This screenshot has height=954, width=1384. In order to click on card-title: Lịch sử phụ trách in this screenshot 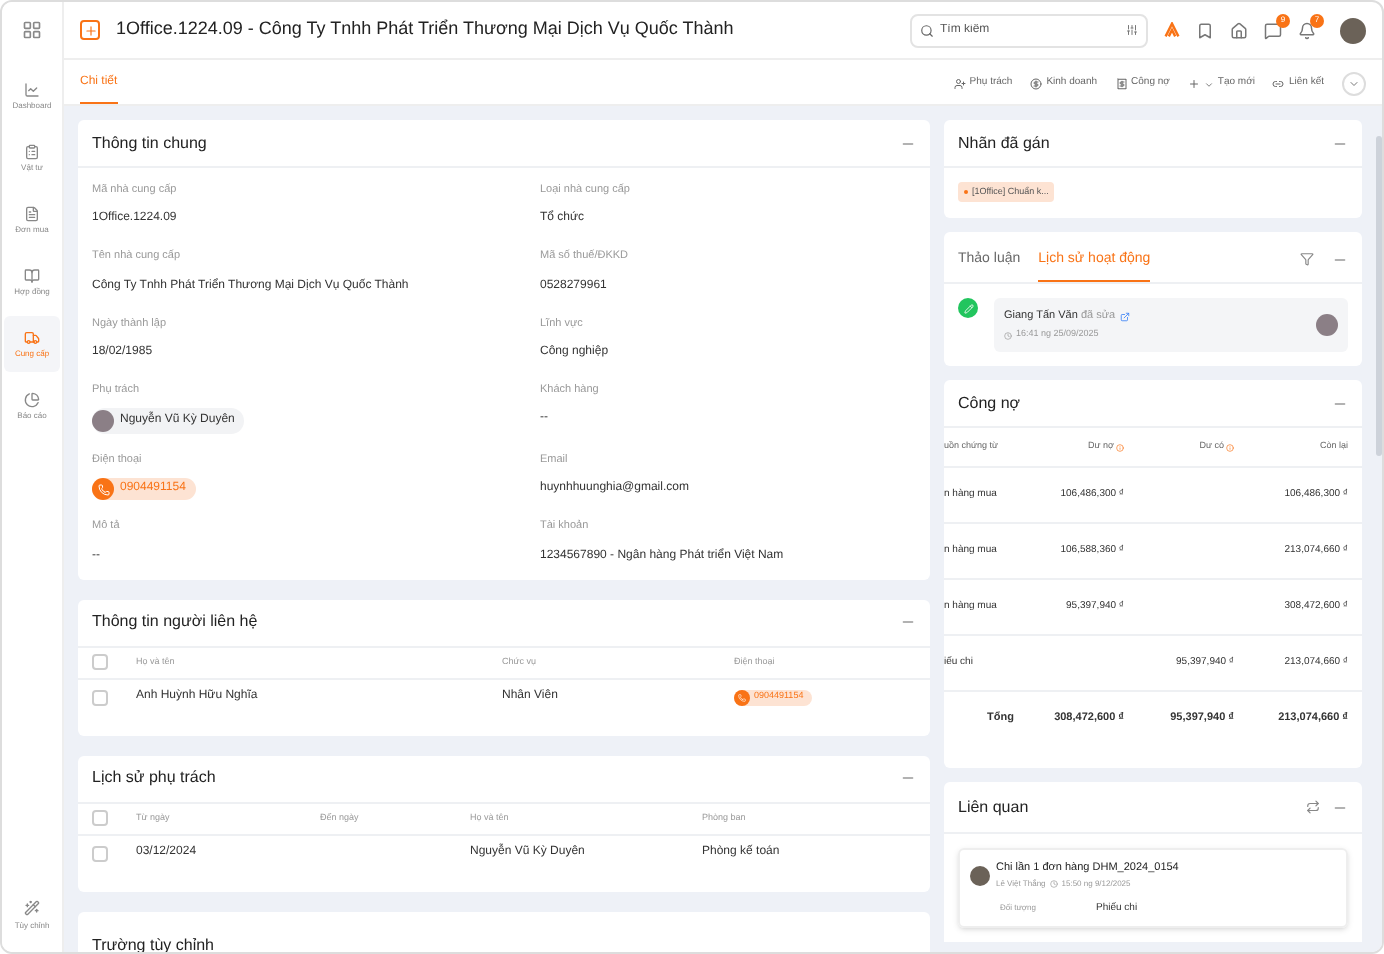, I will do `click(154, 778)`.